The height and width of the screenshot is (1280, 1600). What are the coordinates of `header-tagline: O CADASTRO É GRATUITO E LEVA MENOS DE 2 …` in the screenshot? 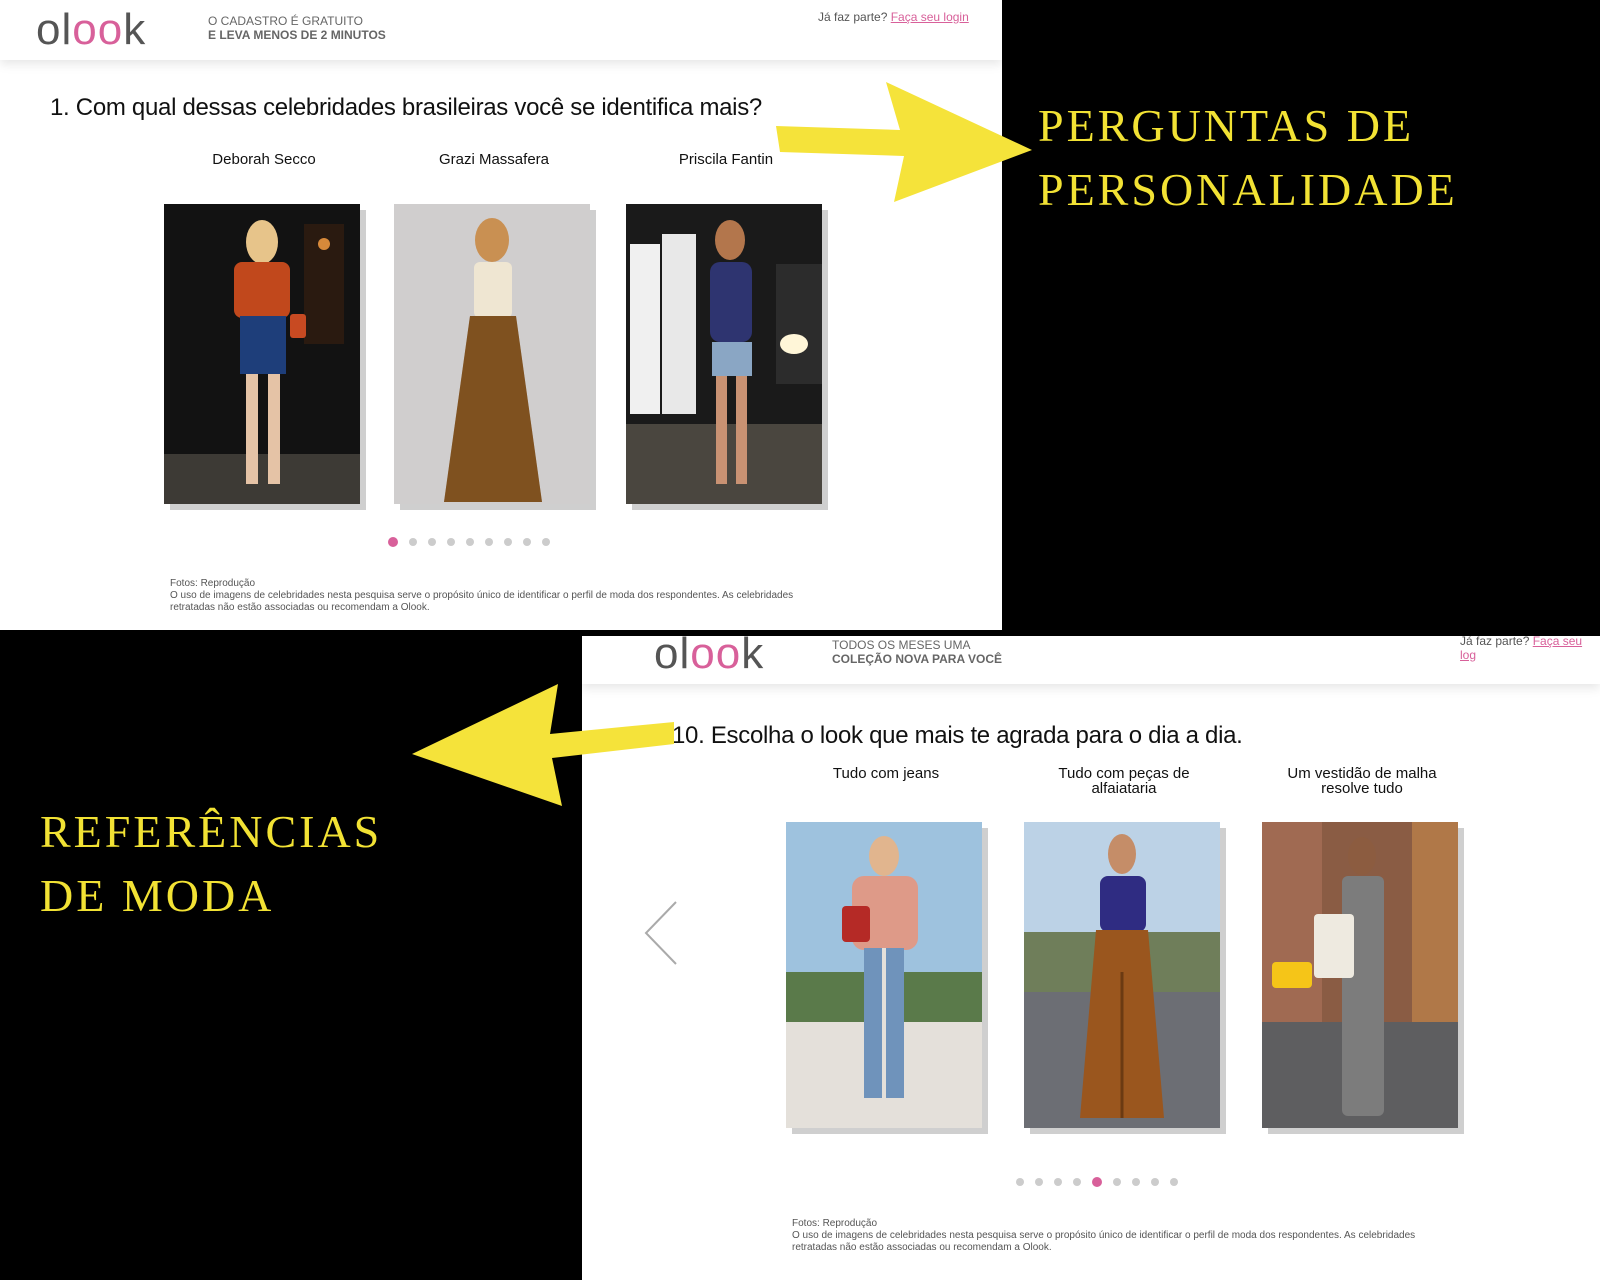 It's located at (297, 28).